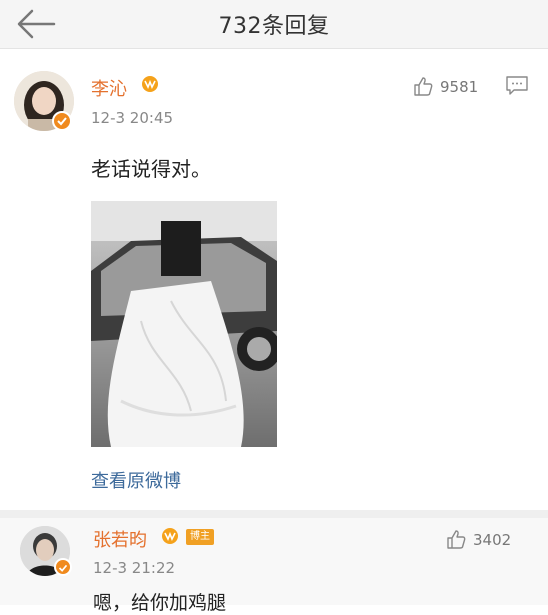 Image resolution: width=548 pixels, height=615 pixels. Describe the element at coordinates (109, 88) in the screenshot. I see `username: 李沁` at that location.